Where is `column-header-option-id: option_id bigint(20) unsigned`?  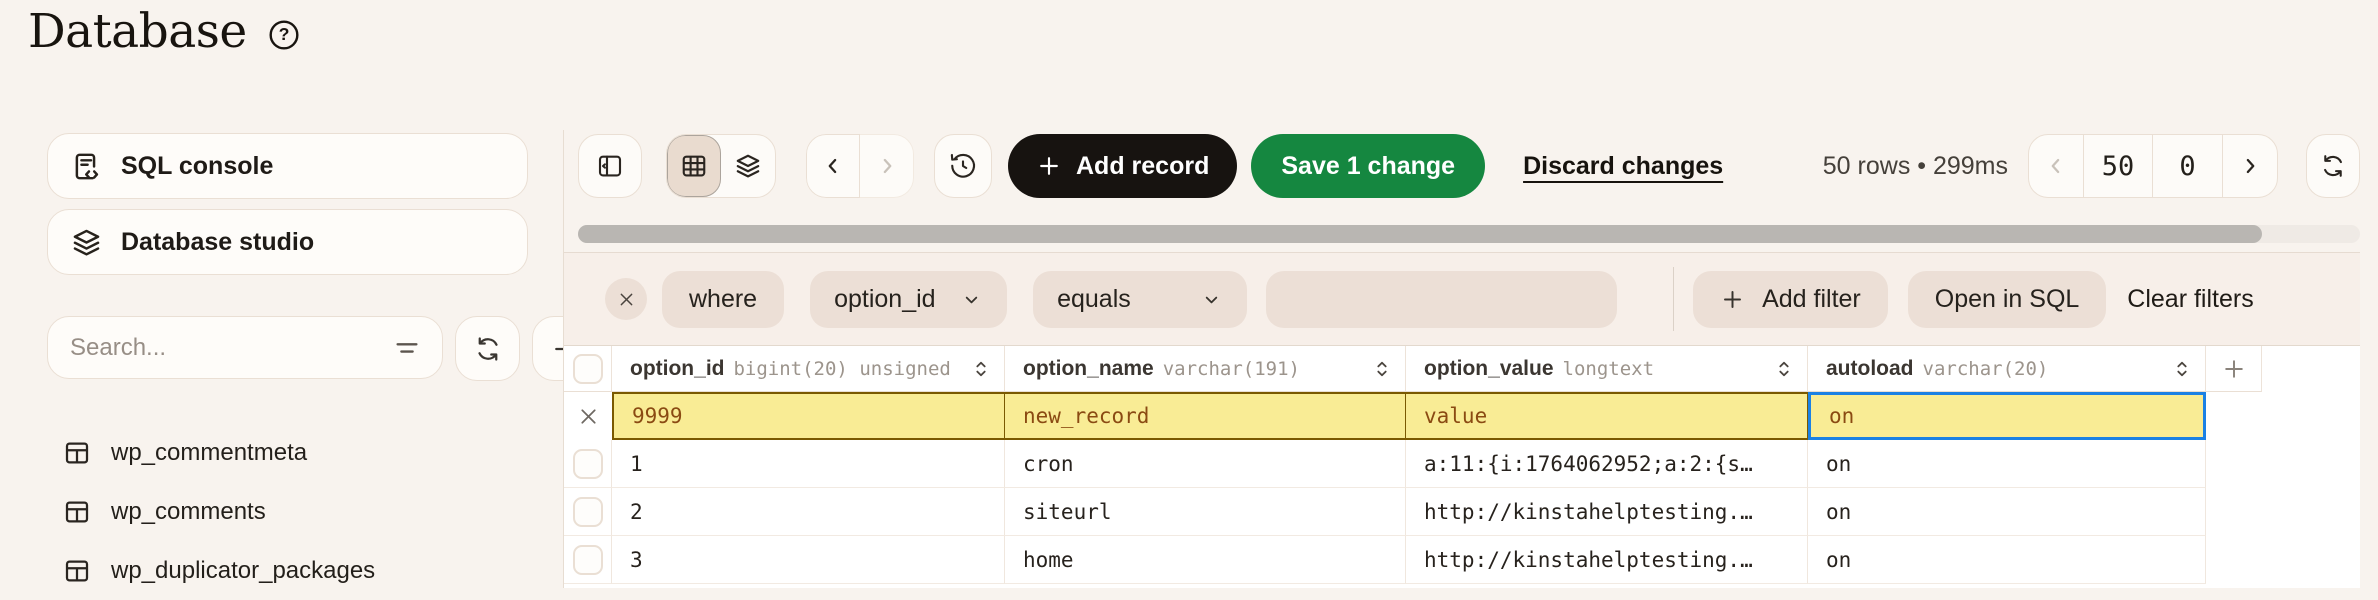
column-header-option-id: option_id bigint(20) unsigned is located at coordinates (808, 369).